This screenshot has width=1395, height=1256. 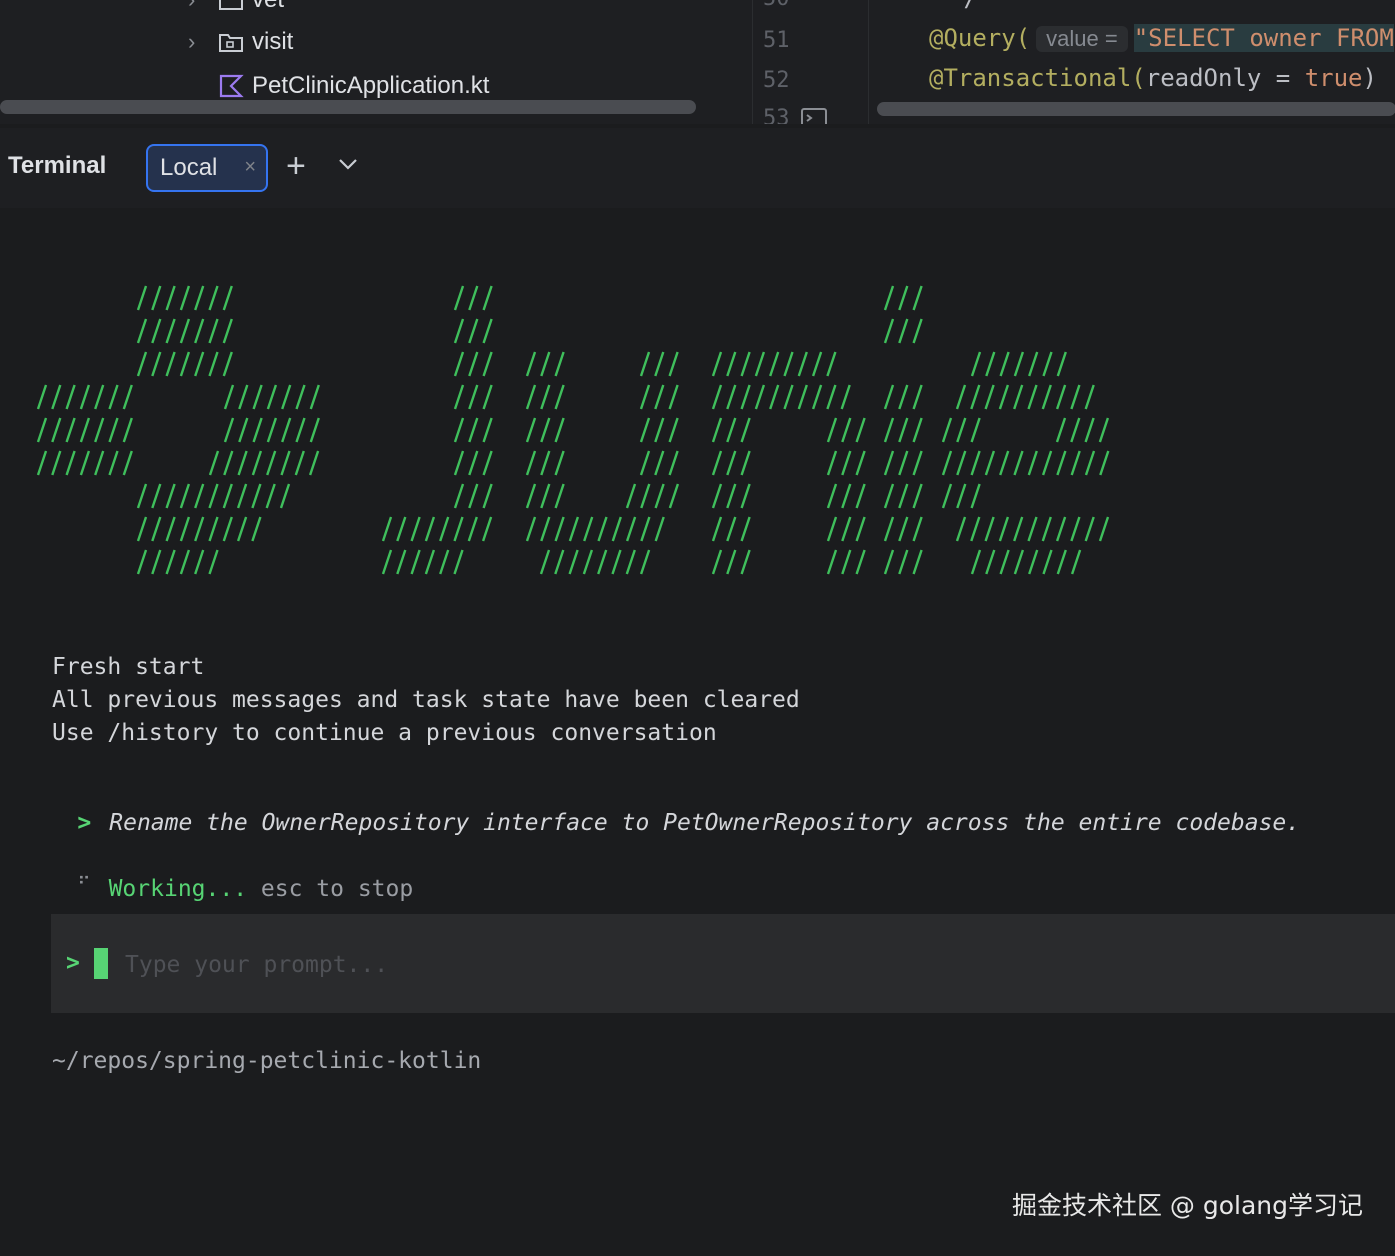 What do you see at coordinates (84, 823) in the screenshot?
I see `prompt-marker: >` at bounding box center [84, 823].